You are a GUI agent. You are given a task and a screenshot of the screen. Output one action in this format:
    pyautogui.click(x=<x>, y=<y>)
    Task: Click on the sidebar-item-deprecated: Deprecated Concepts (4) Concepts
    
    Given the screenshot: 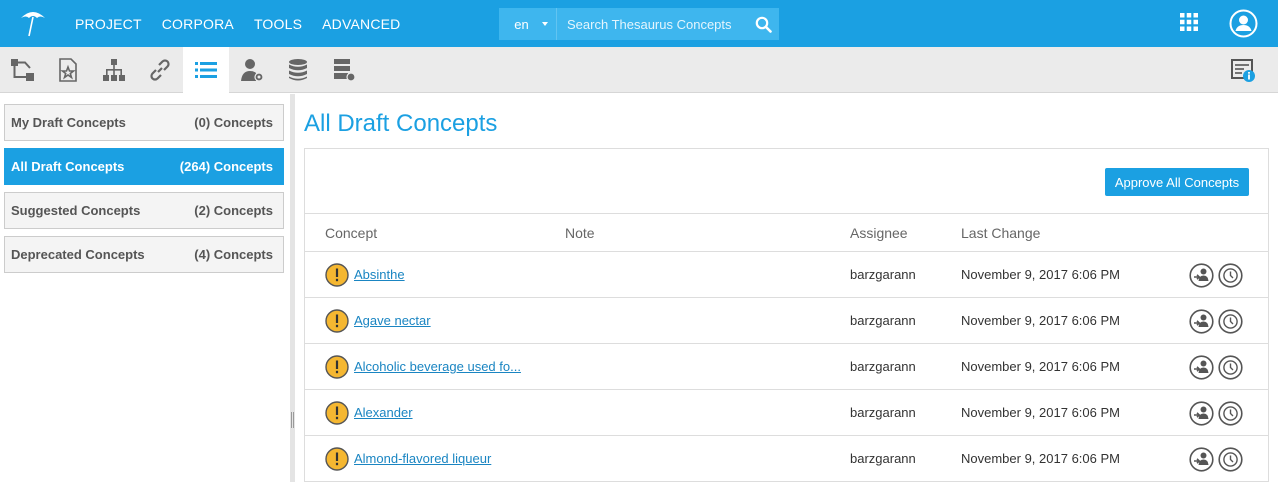 What is the action you would take?
    pyautogui.click(x=144, y=254)
    